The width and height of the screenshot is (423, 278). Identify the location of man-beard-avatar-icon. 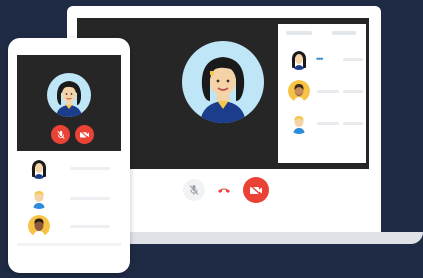
(299, 91).